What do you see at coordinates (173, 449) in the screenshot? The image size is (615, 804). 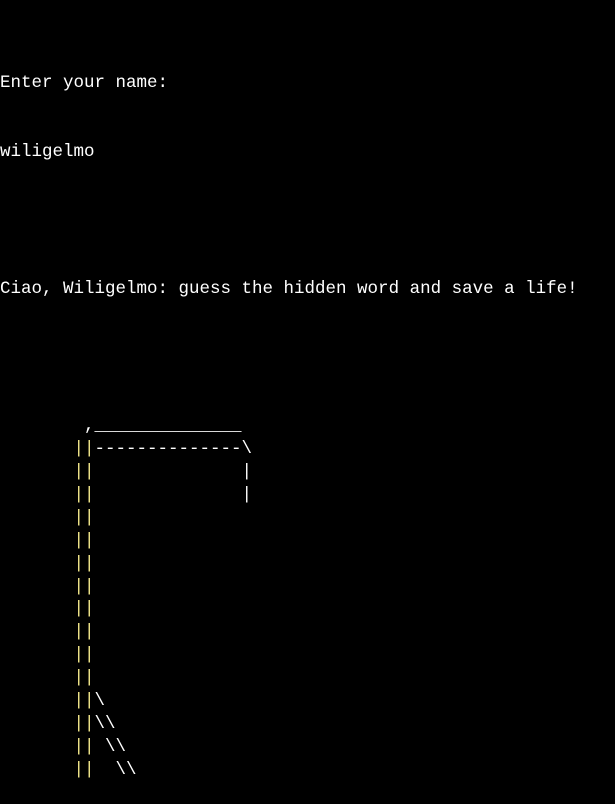 I see `hangman-art-segment: --------------\` at bounding box center [173, 449].